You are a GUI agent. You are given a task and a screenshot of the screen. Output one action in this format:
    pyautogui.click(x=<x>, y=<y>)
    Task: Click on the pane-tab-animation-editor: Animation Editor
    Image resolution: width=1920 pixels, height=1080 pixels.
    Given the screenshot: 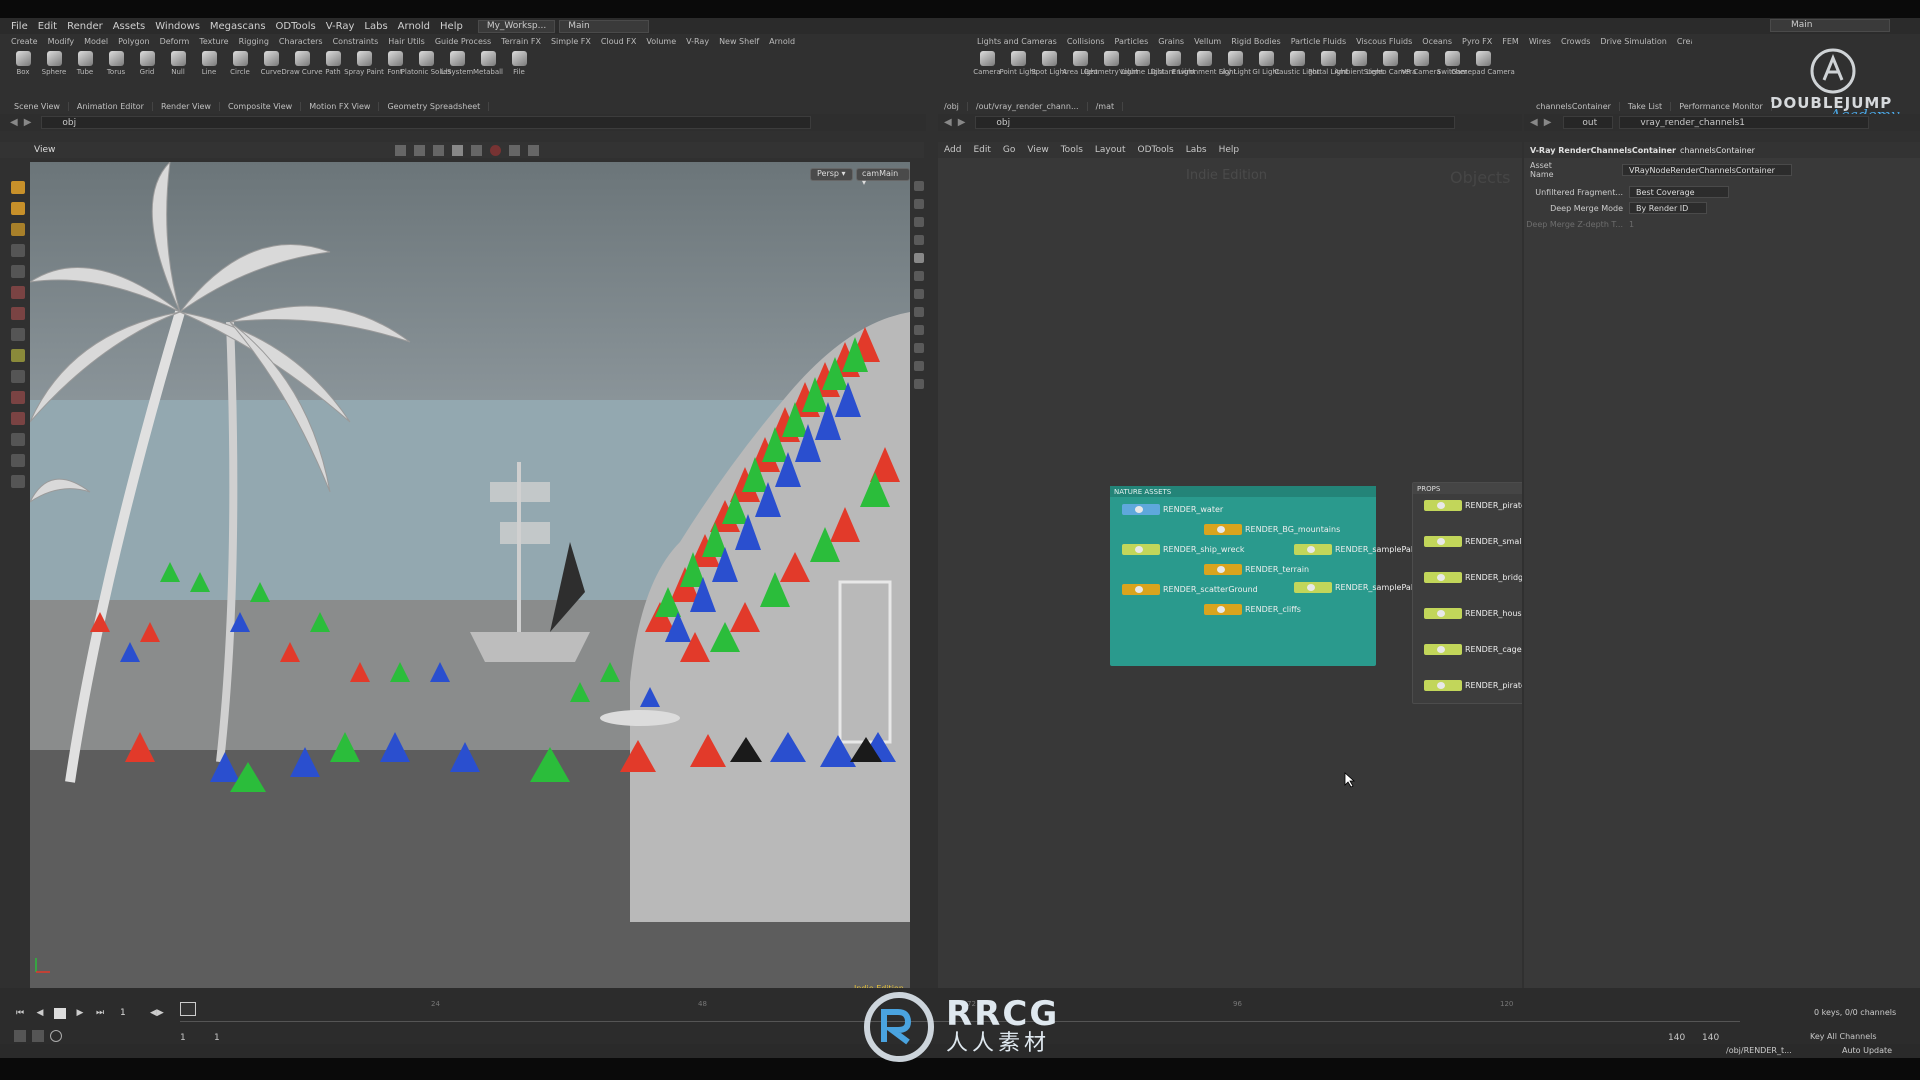 What is the action you would take?
    pyautogui.click(x=111, y=106)
    